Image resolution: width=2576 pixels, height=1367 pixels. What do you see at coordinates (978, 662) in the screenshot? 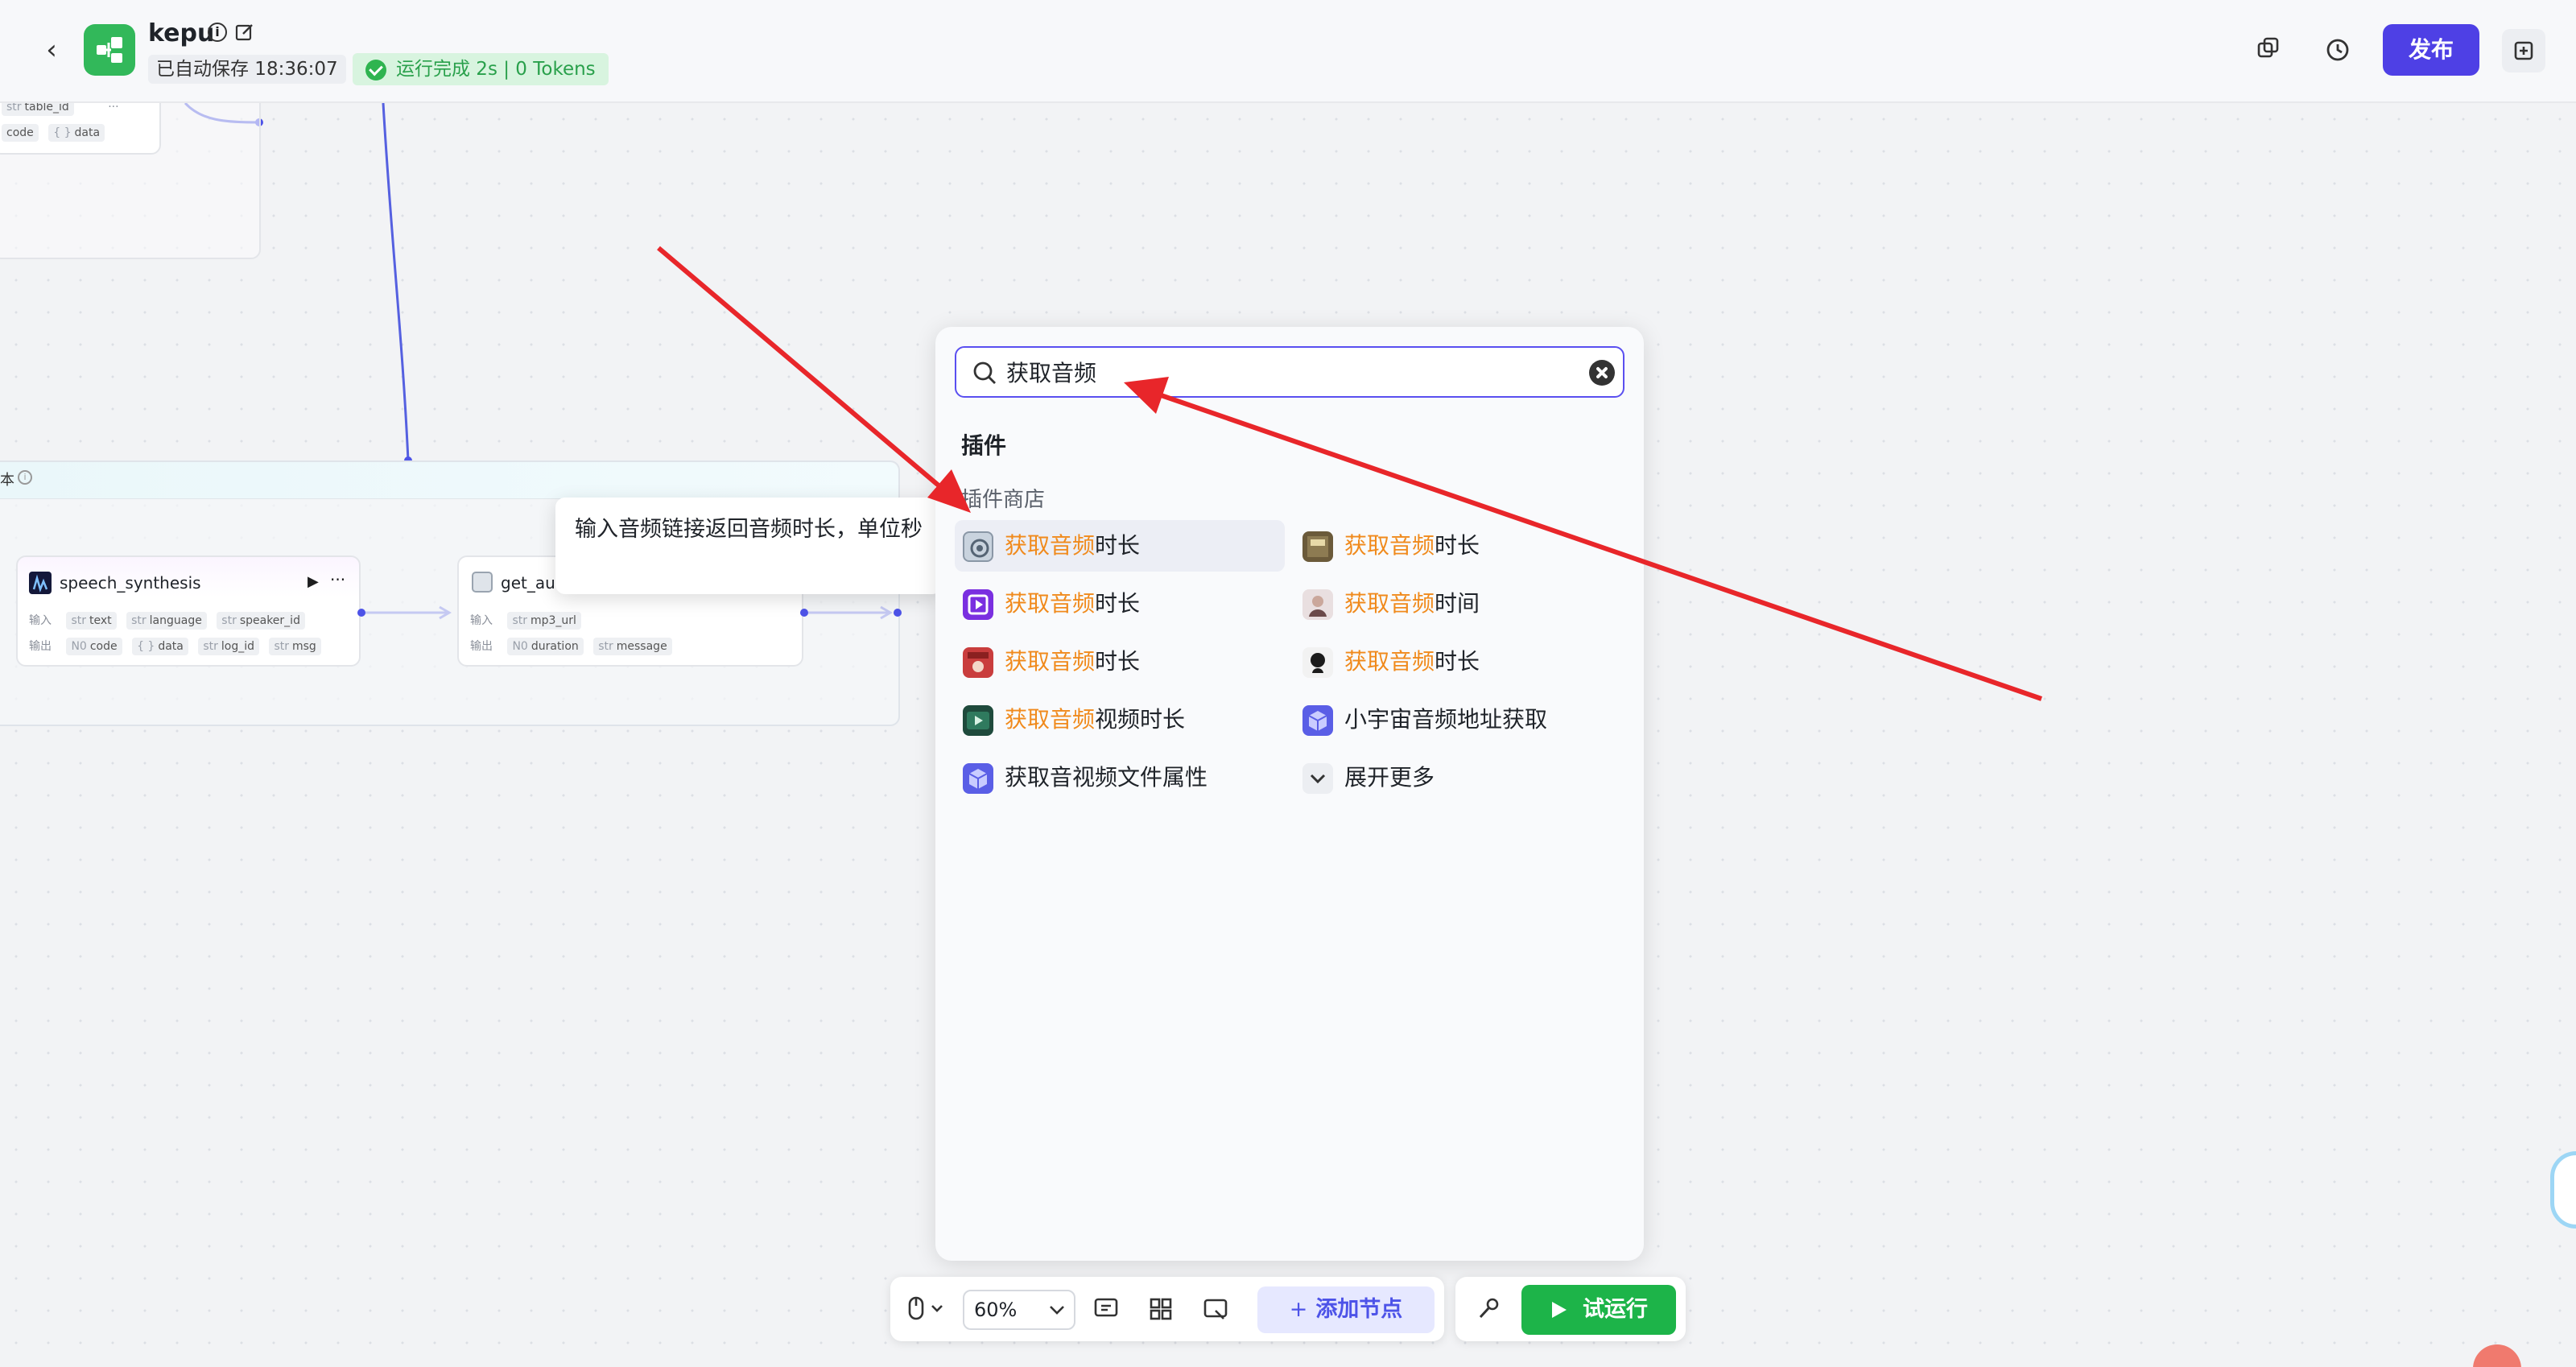
I see `red-app-icon` at bounding box center [978, 662].